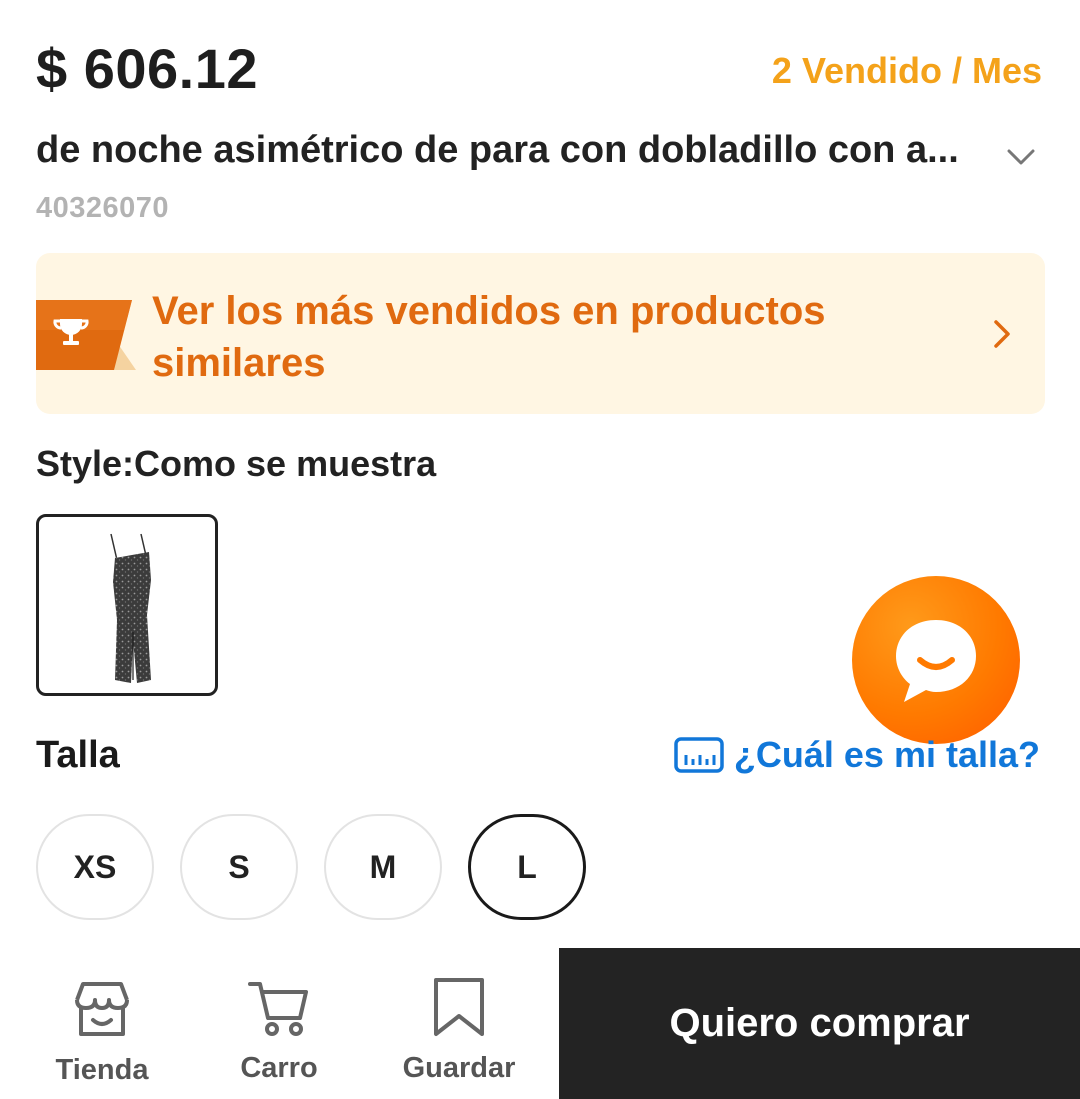 The height and width of the screenshot is (1099, 1080). What do you see at coordinates (278, 1009) in the screenshot?
I see `cart-icon` at bounding box center [278, 1009].